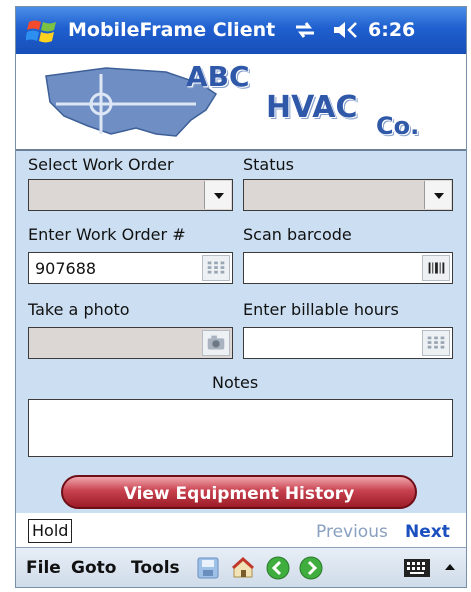 Image resolution: width=471 pixels, height=592 pixels. I want to click on logo-abc-text: ABC, so click(218, 76).